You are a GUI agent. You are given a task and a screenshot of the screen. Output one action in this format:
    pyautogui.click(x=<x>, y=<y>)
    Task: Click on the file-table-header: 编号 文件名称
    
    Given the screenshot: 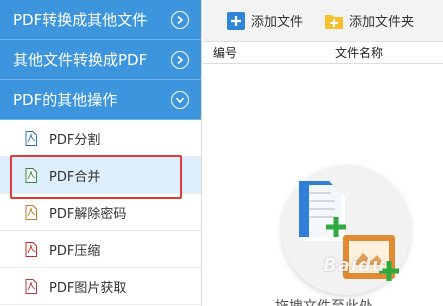 What is the action you would take?
    pyautogui.click(x=323, y=53)
    